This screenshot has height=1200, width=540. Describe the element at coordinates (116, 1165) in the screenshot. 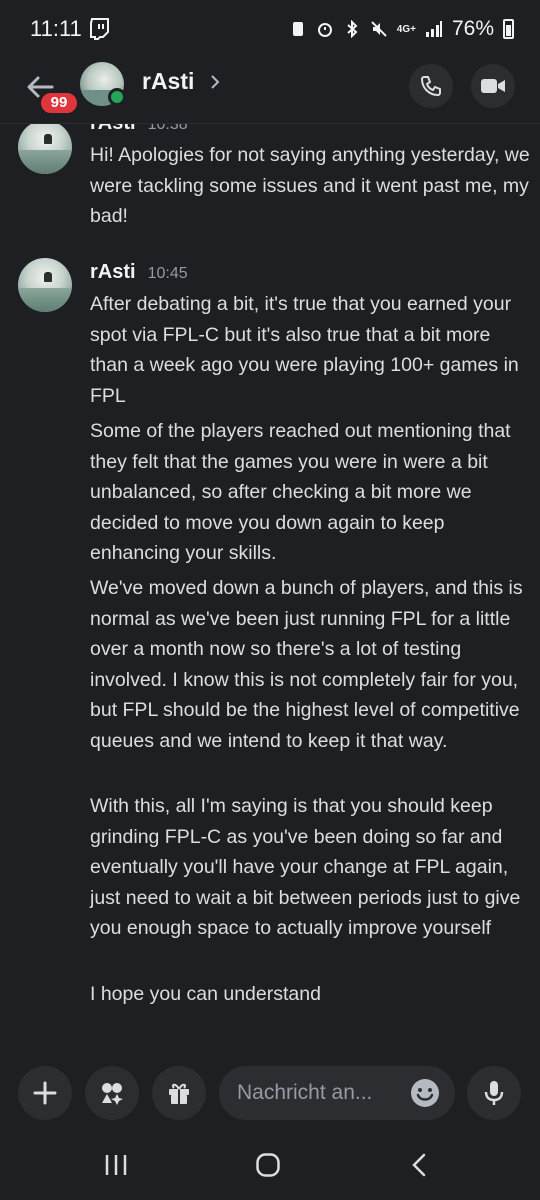

I see `recent-apps-icon` at that location.